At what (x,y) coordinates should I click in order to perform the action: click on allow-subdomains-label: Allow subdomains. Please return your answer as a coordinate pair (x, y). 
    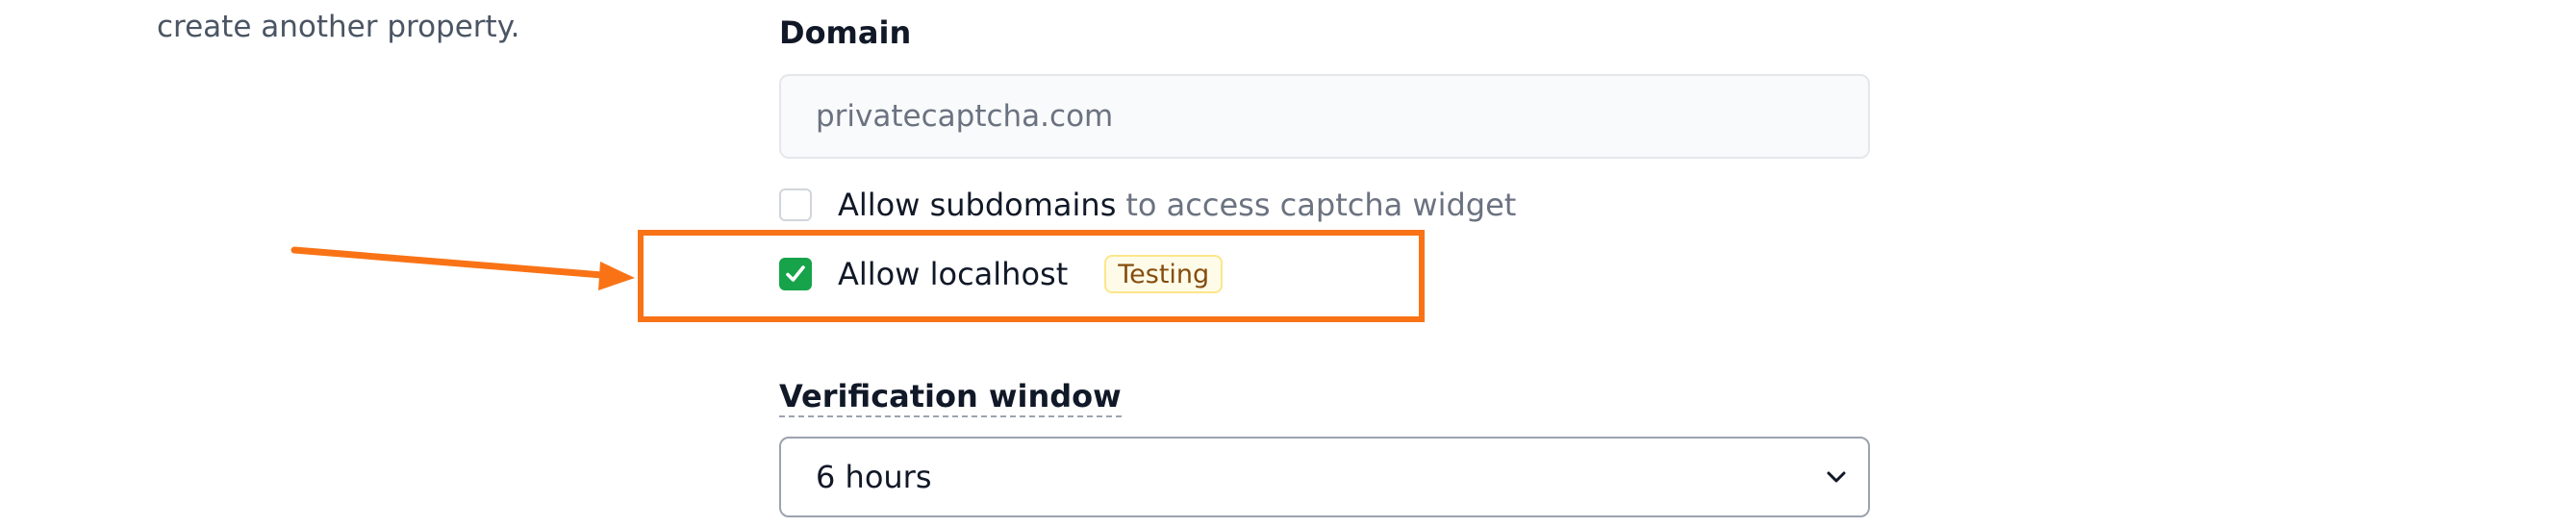
    Looking at the image, I should click on (977, 205).